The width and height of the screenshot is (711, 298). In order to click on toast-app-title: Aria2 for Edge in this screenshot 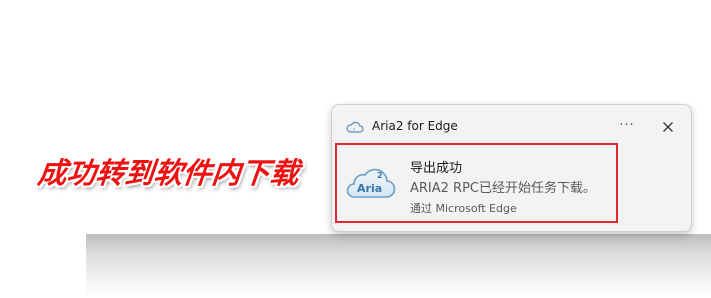, I will do `click(415, 126)`.